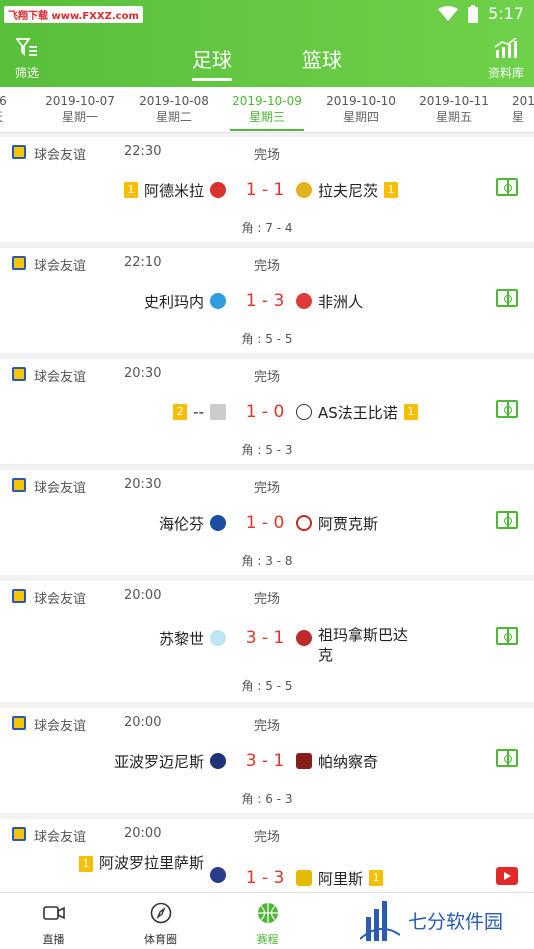 The height and width of the screenshot is (949, 534). What do you see at coordinates (212, 57) in the screenshot?
I see `tab-football: 足球` at bounding box center [212, 57].